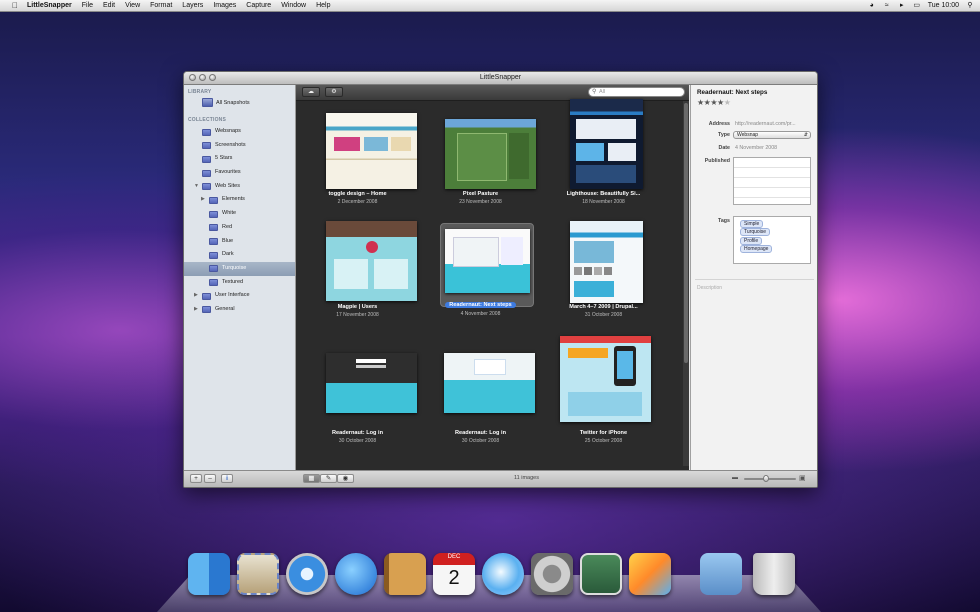 The image size is (980, 612). I want to click on spotlight-search-icon: ⚲, so click(970, 5).